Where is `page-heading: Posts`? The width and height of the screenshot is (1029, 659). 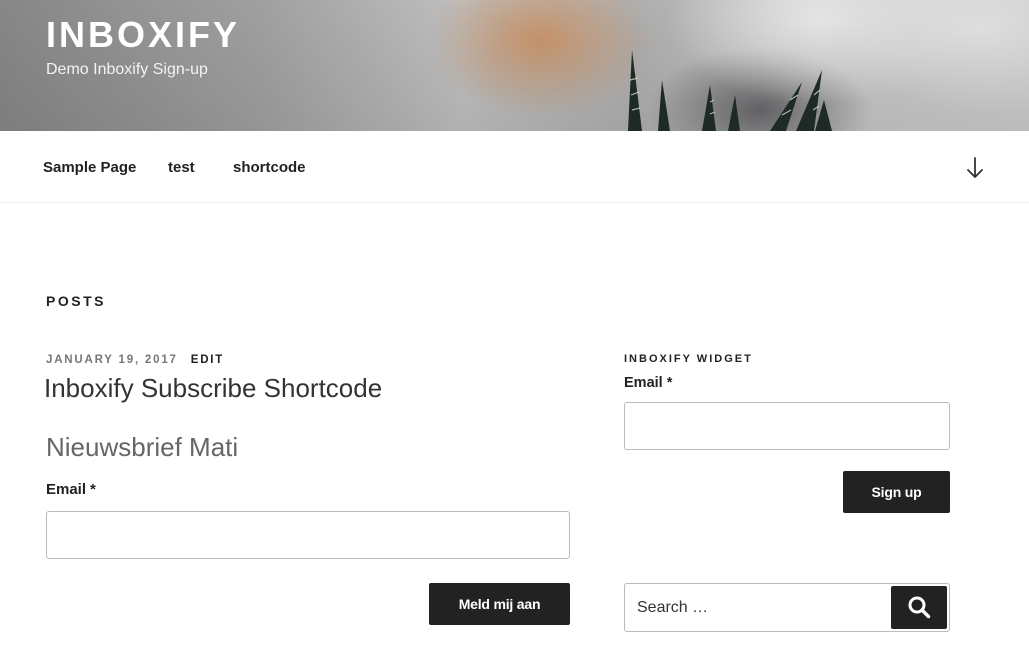
page-heading: Posts is located at coordinates (76, 301).